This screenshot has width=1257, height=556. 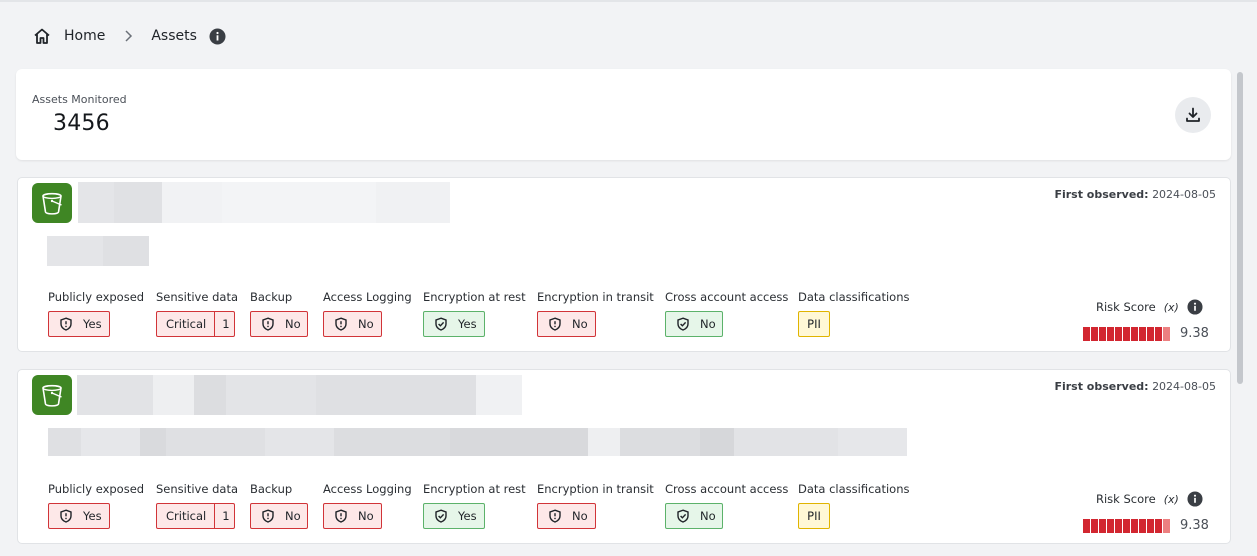 What do you see at coordinates (84, 36) in the screenshot?
I see `breadcrumb-home: Home` at bounding box center [84, 36].